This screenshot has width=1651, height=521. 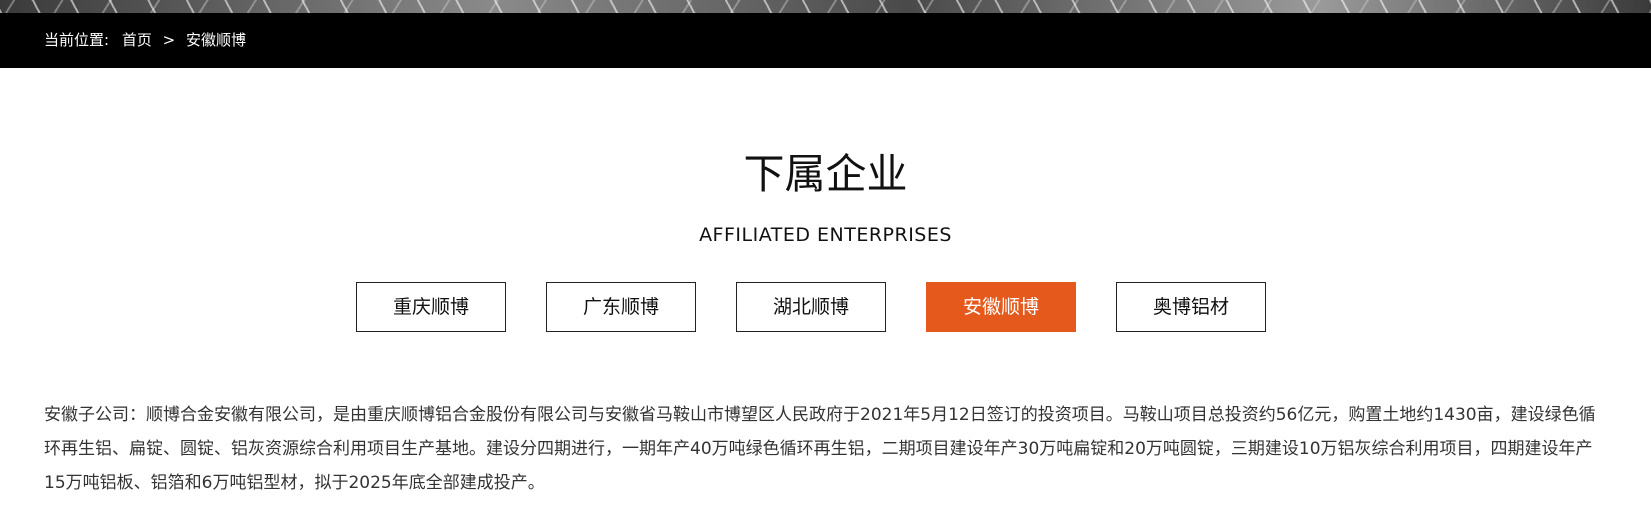 I want to click on tab-guangdong-shunbo: 广东顺博, so click(x=621, y=307).